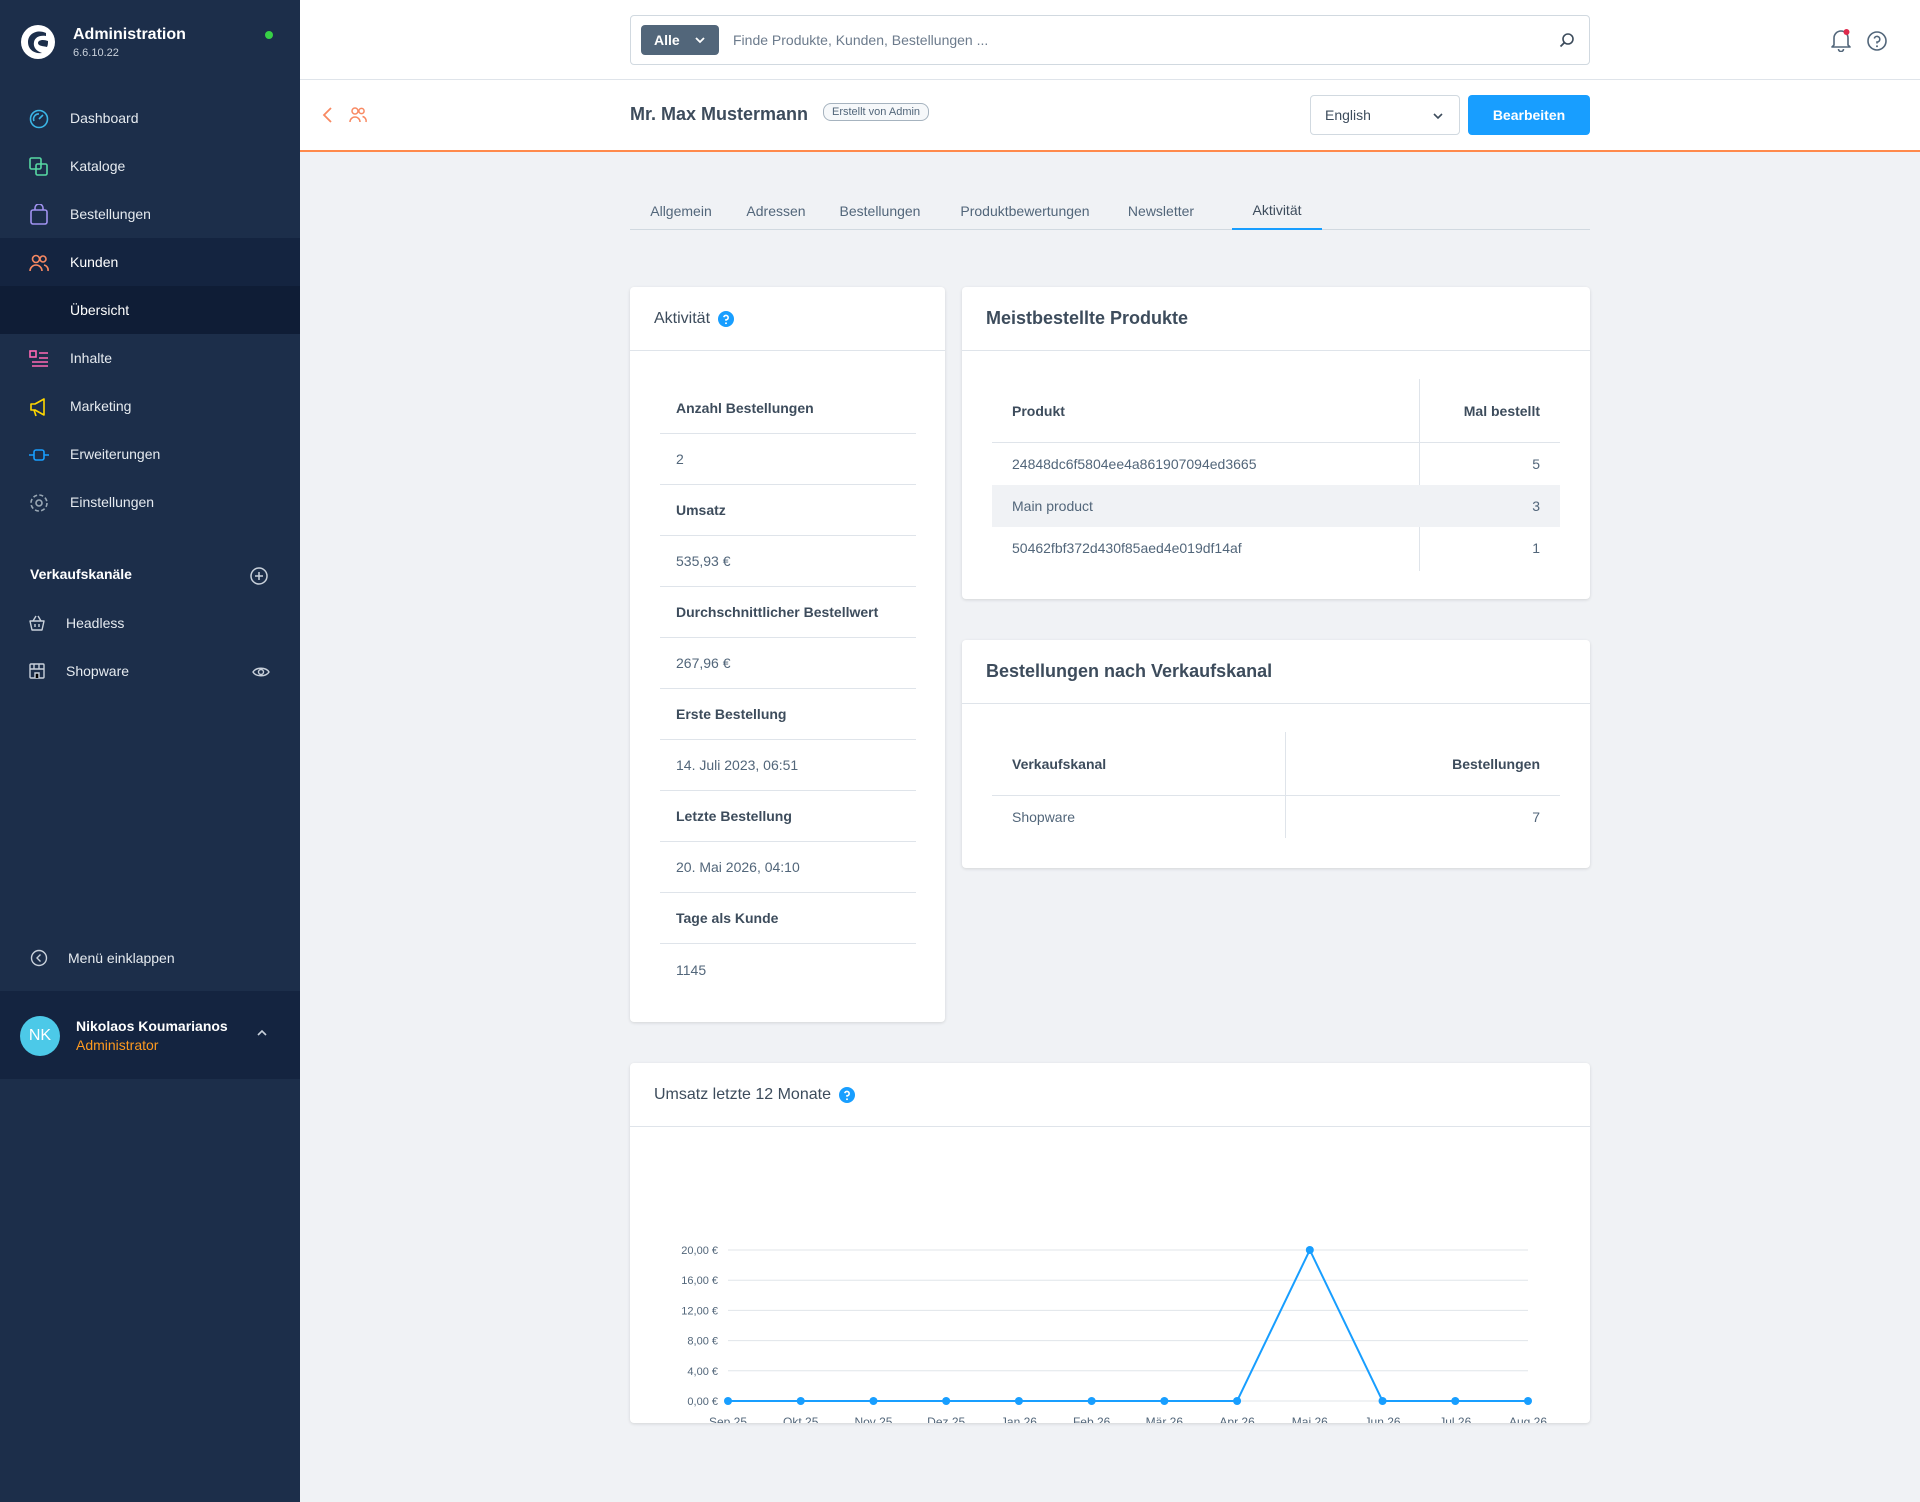 Image resolution: width=1920 pixels, height=1502 pixels. I want to click on orders-icon, so click(39, 214).